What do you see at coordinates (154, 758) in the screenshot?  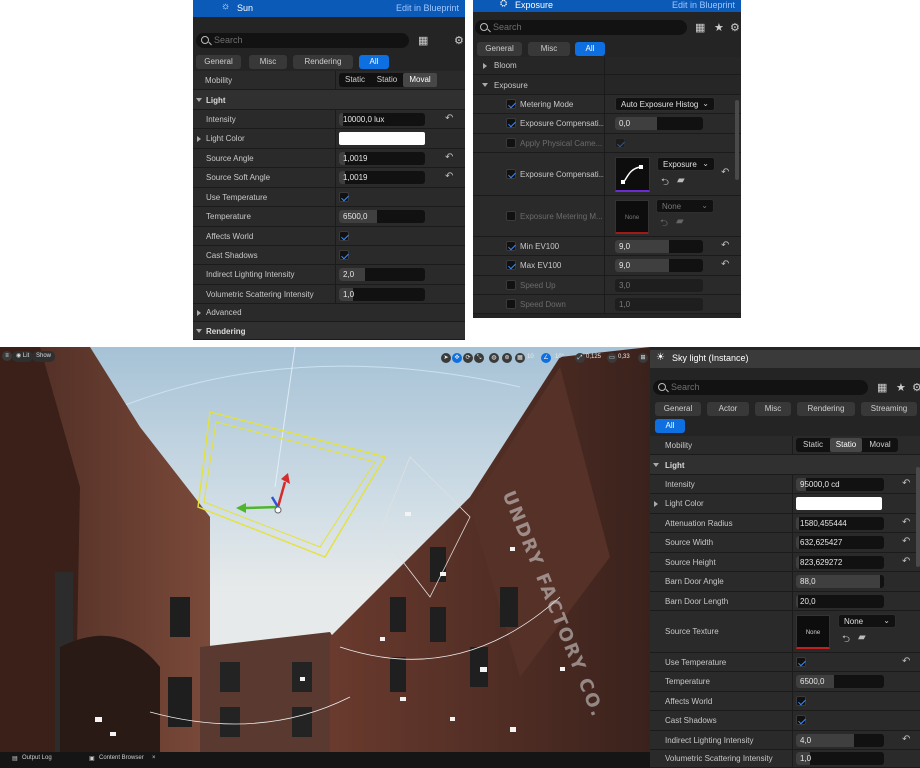 I see `close-icon: ×` at bounding box center [154, 758].